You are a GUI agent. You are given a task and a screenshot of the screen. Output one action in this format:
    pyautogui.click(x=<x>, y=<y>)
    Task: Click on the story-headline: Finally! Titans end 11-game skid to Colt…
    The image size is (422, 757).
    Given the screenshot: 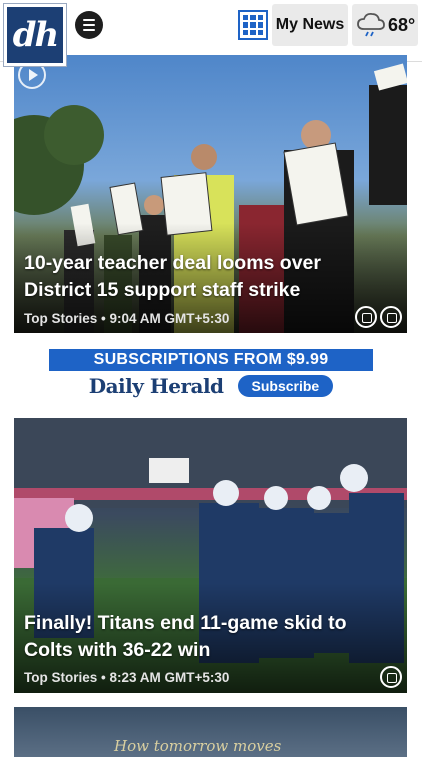 What is the action you would take?
    pyautogui.click(x=208, y=637)
    